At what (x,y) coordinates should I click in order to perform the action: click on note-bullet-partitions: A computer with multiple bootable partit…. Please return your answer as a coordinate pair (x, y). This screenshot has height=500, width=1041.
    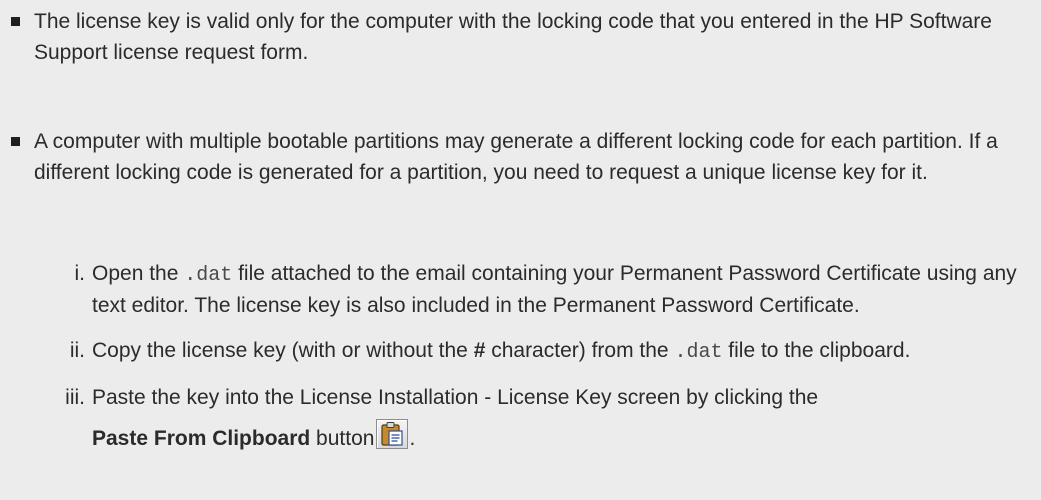
    Looking at the image, I should click on (520, 157).